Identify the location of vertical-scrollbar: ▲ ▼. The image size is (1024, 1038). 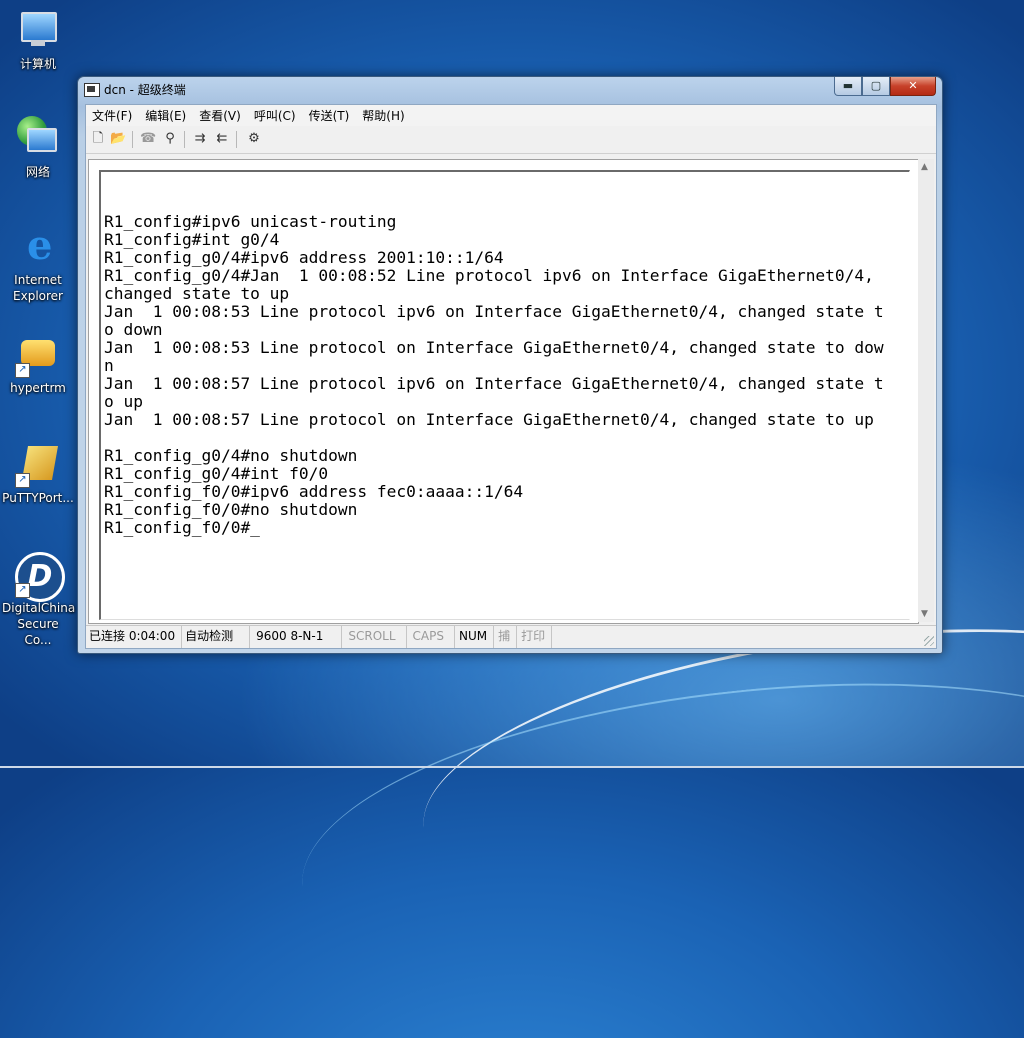
(926, 390).